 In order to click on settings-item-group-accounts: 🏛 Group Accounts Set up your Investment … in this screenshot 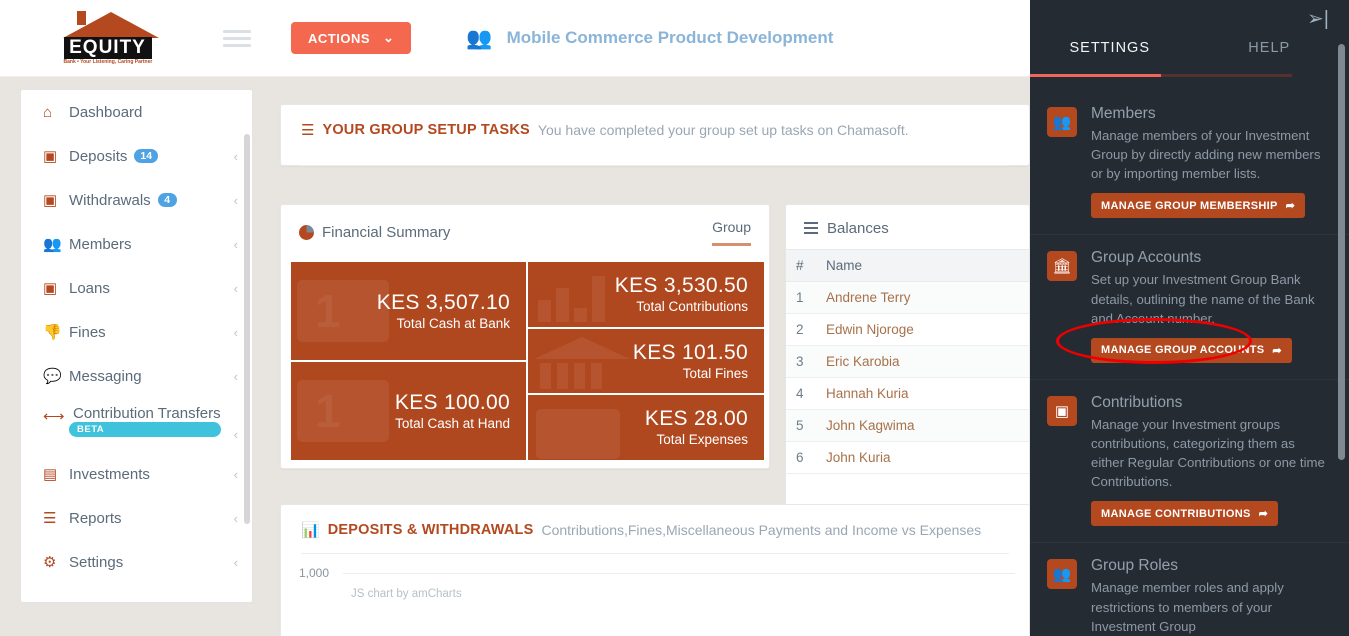, I will do `click(1189, 307)`.